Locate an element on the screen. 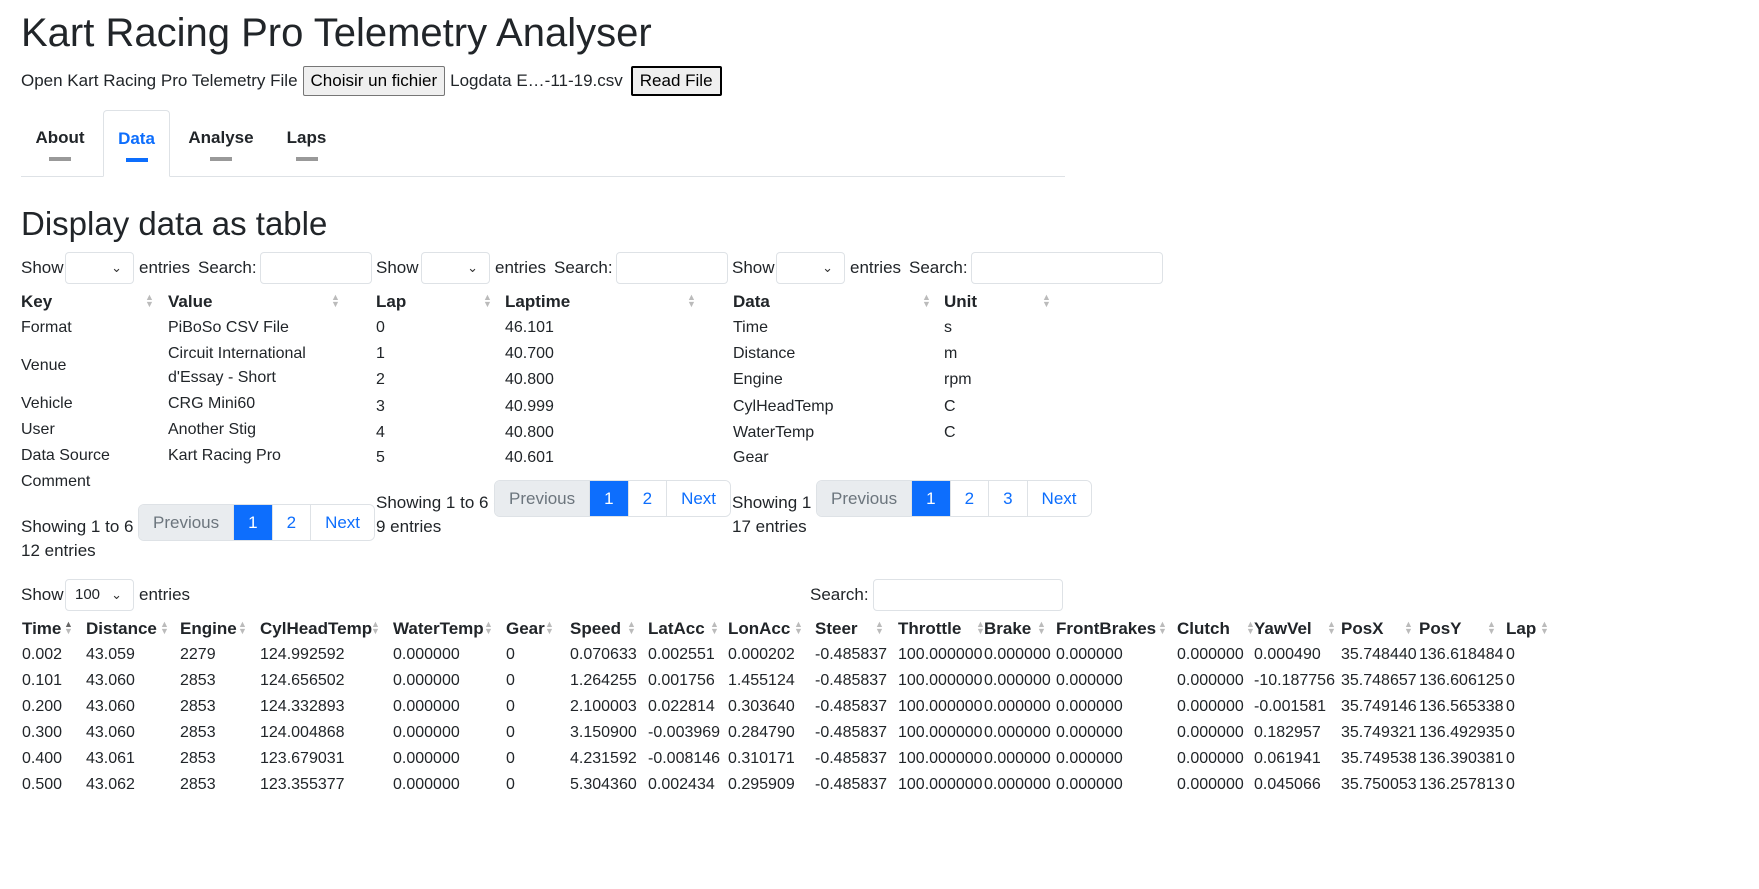 This screenshot has height=889, width=1759. info-search-input is located at coordinates (316, 268).